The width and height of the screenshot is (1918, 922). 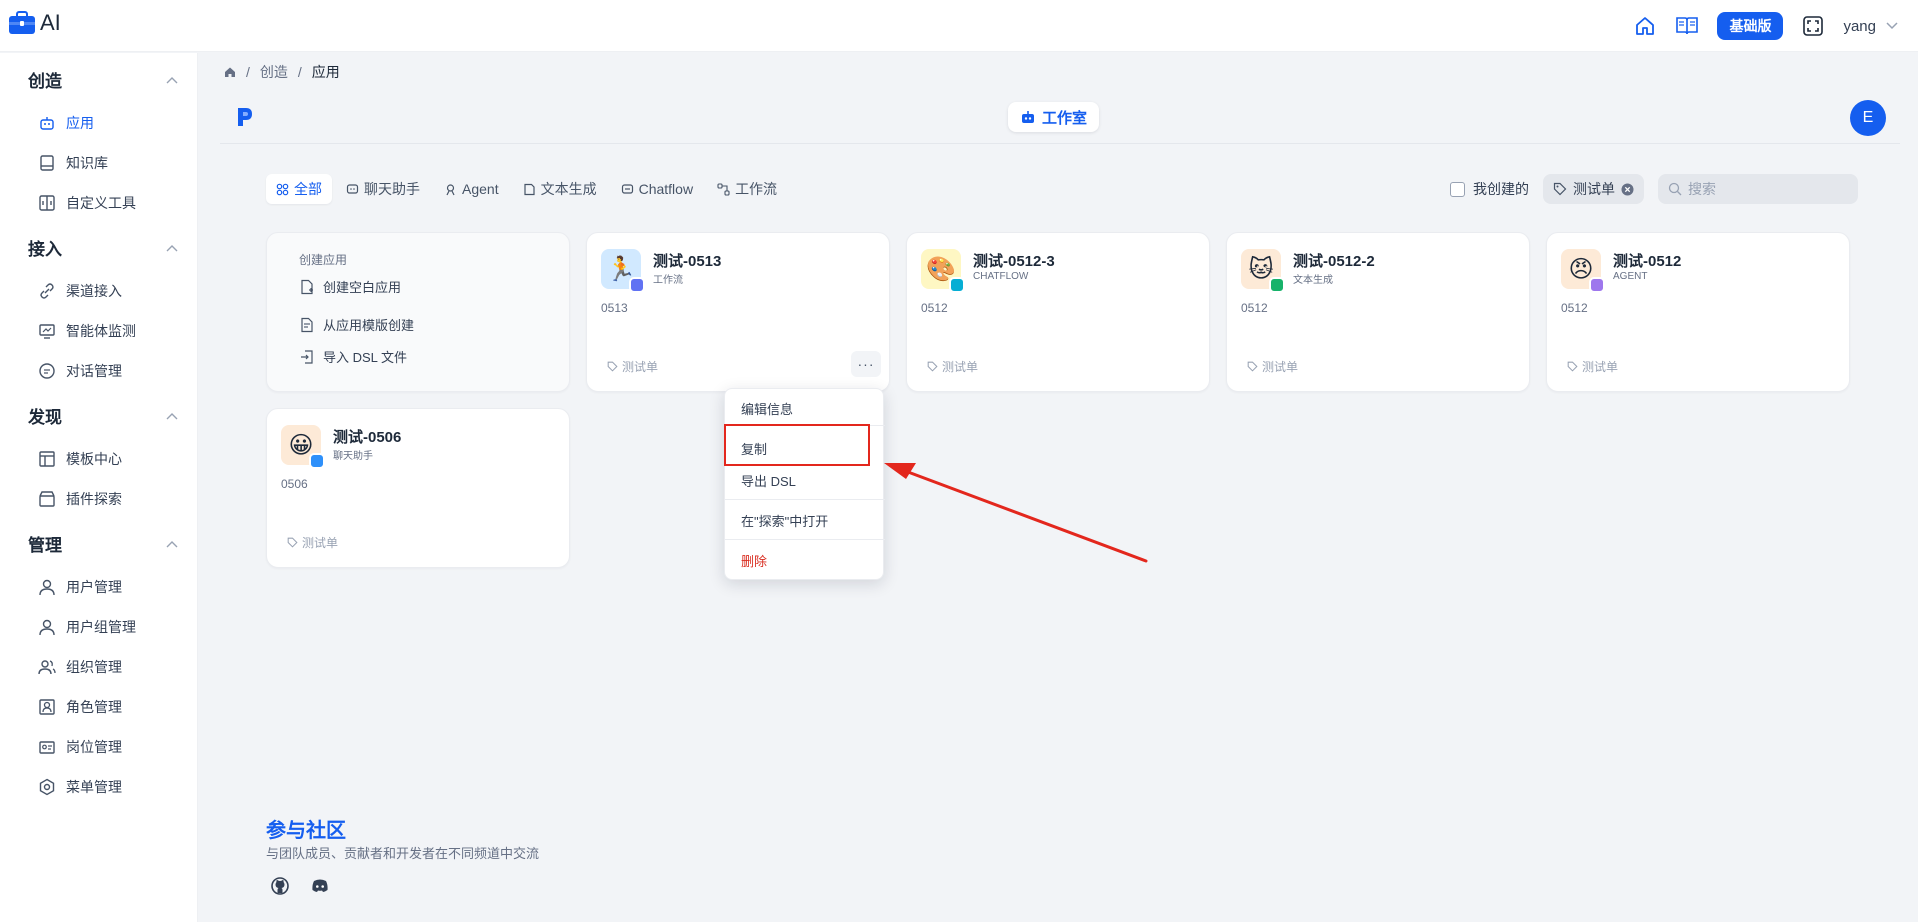 I want to click on app-card: 🏃 测试-0513 工作流 0513 测试单 ···, so click(x=738, y=312).